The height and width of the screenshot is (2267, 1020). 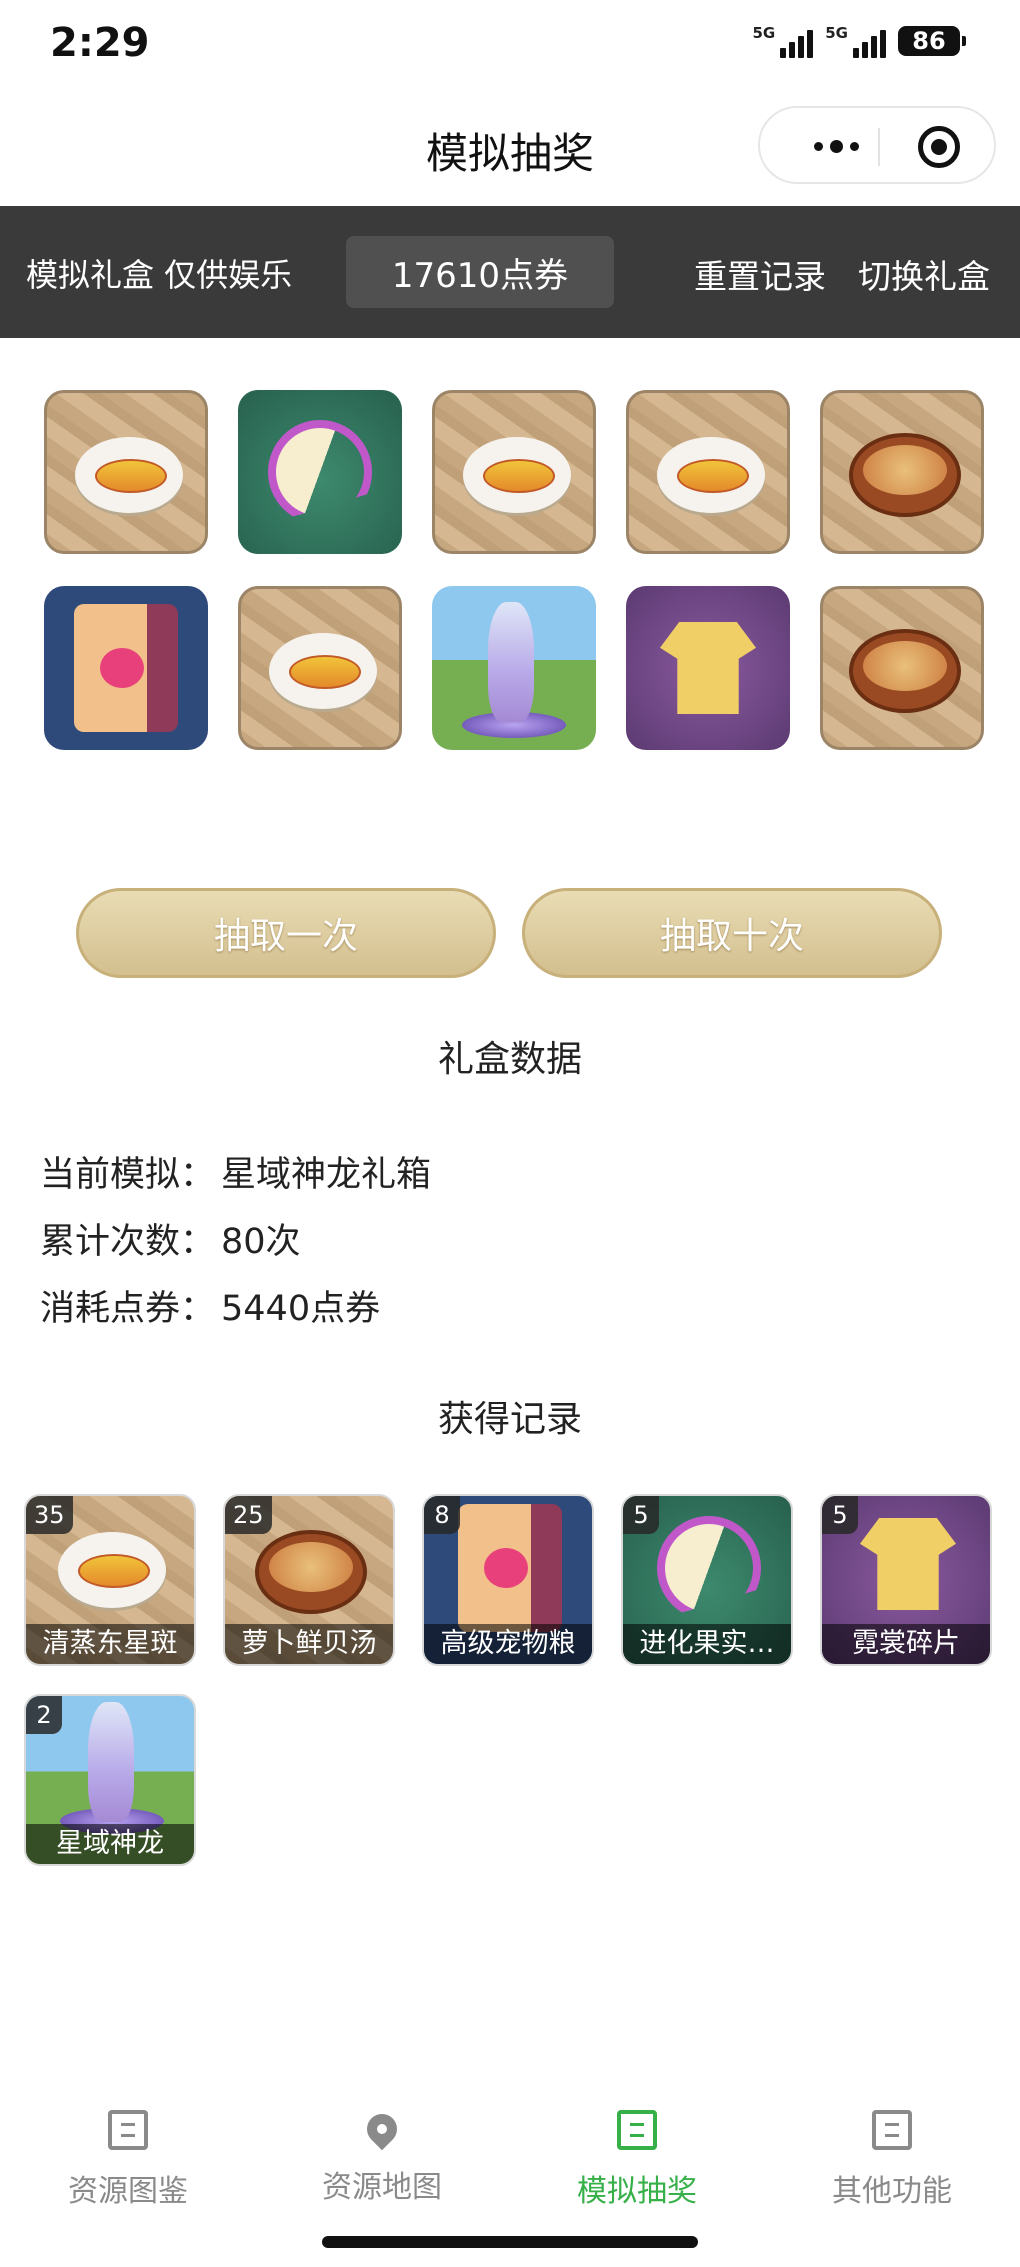 I want to click on points-balance: 17610点券, so click(x=480, y=272).